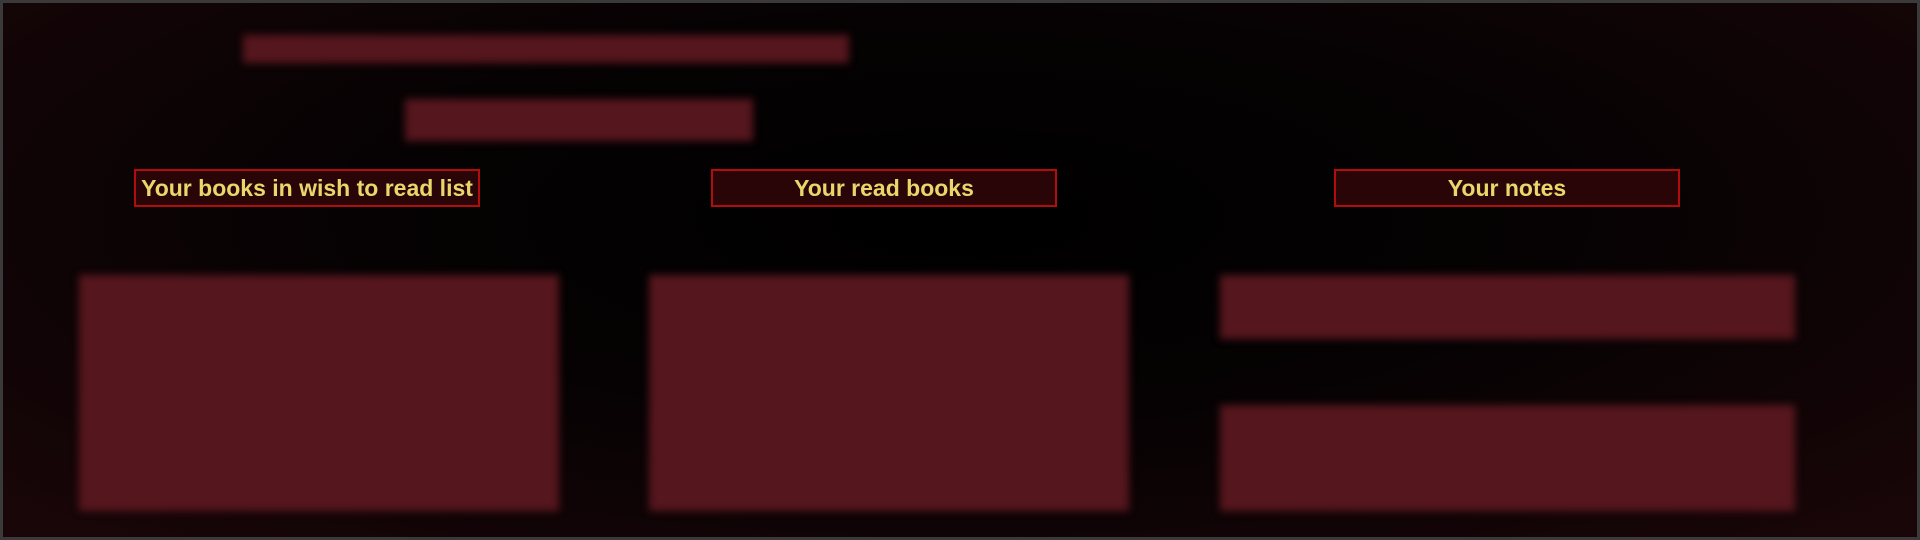 Image resolution: width=1920 pixels, height=540 pixels. Describe the element at coordinates (884, 188) in the screenshot. I see `read-books-heading-button: Your read books` at that location.